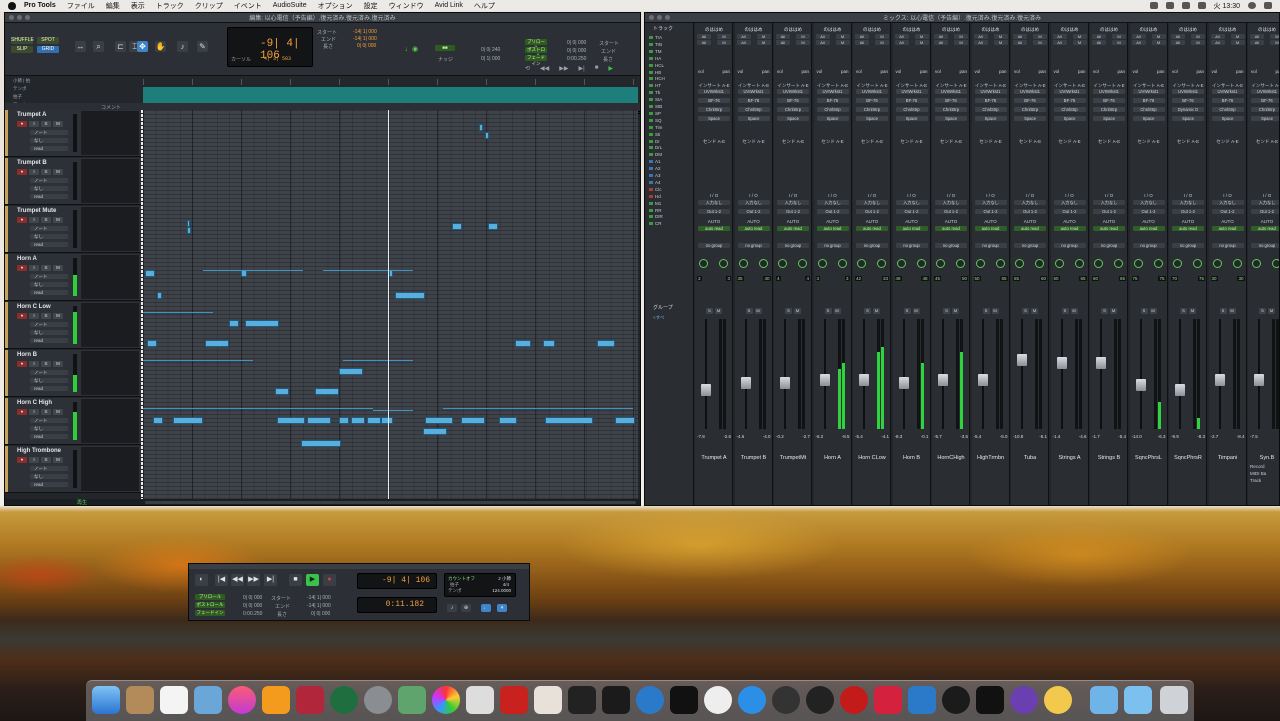 This screenshot has height=721, width=1280. Describe the element at coordinates (73, 373) in the screenshot. I see `track-header: Horn B ● I S M ノート なし read` at that location.